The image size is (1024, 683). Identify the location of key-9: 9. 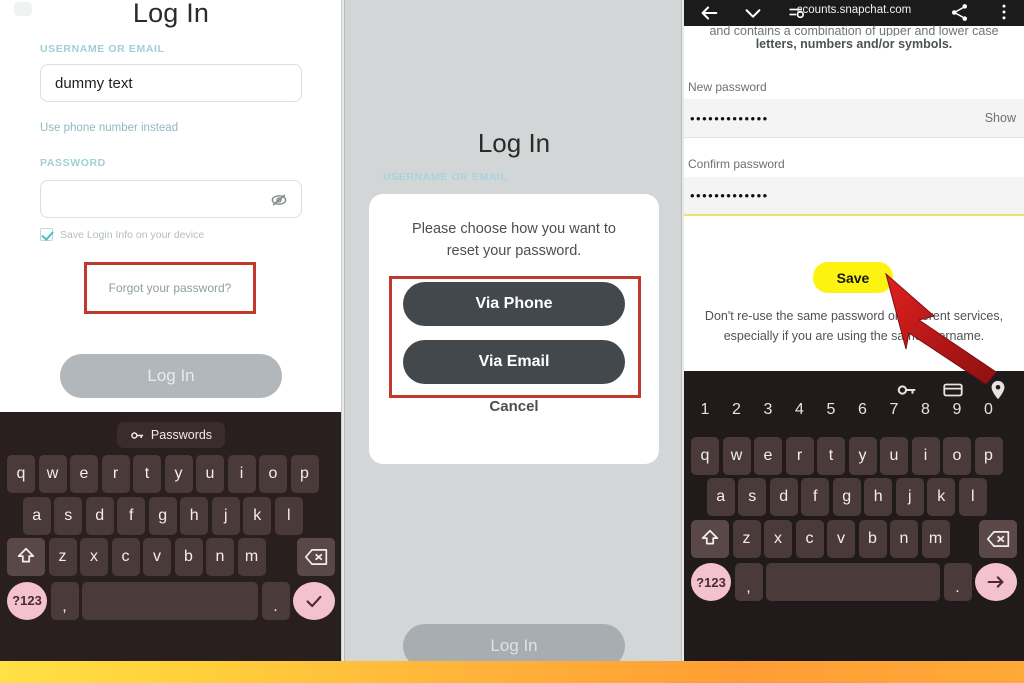
(957, 410).